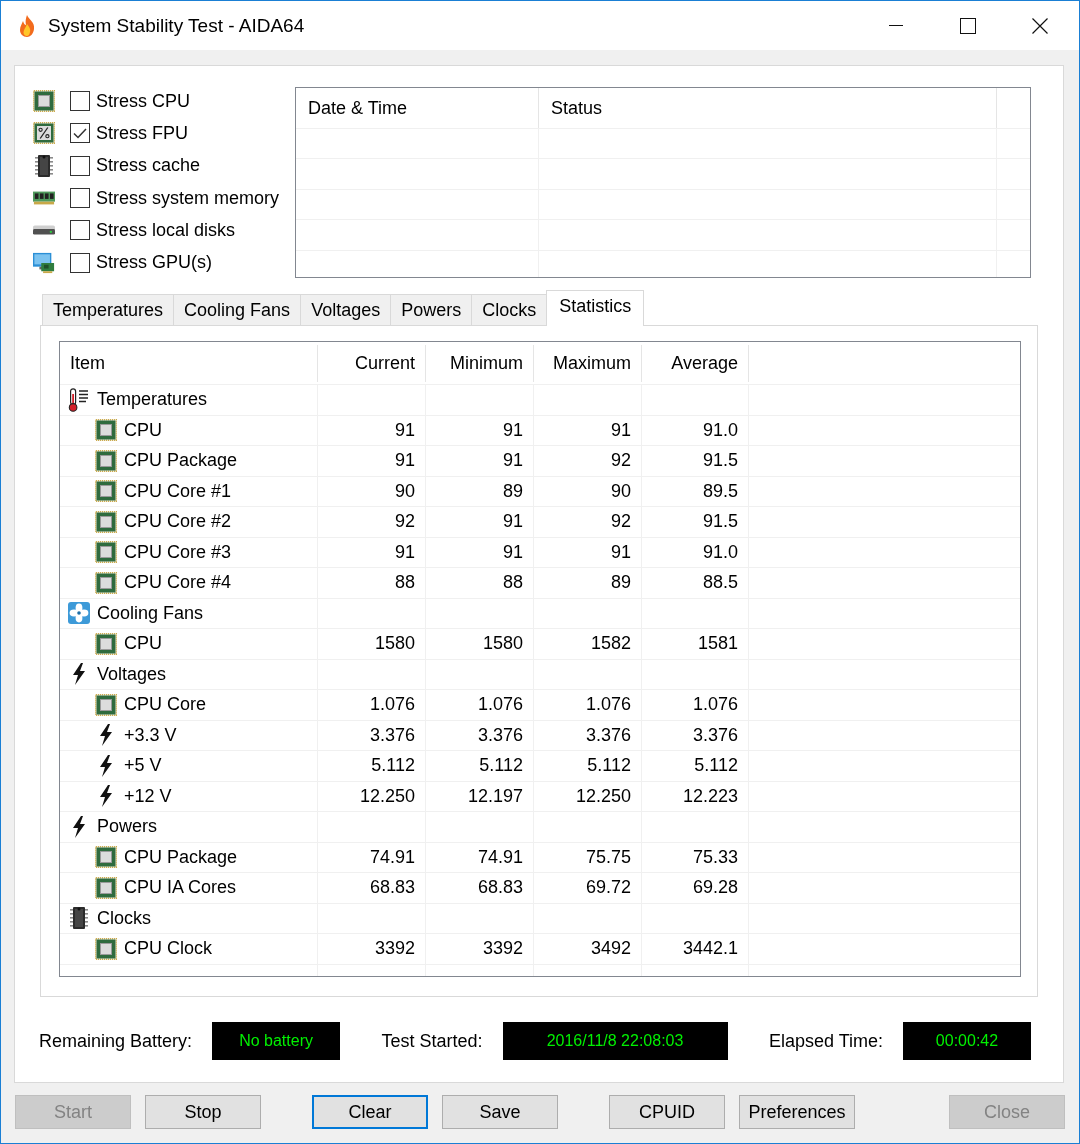 The image size is (1080, 1144). What do you see at coordinates (150, 613) in the screenshot?
I see `group-label: Cooling Fans` at bounding box center [150, 613].